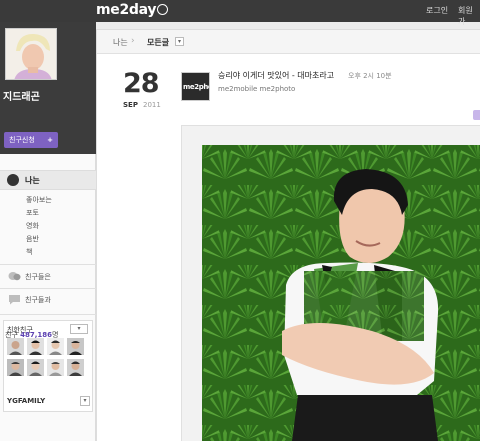 This screenshot has height=441, width=480. I want to click on me2day-logo: me2day, so click(132, 10).